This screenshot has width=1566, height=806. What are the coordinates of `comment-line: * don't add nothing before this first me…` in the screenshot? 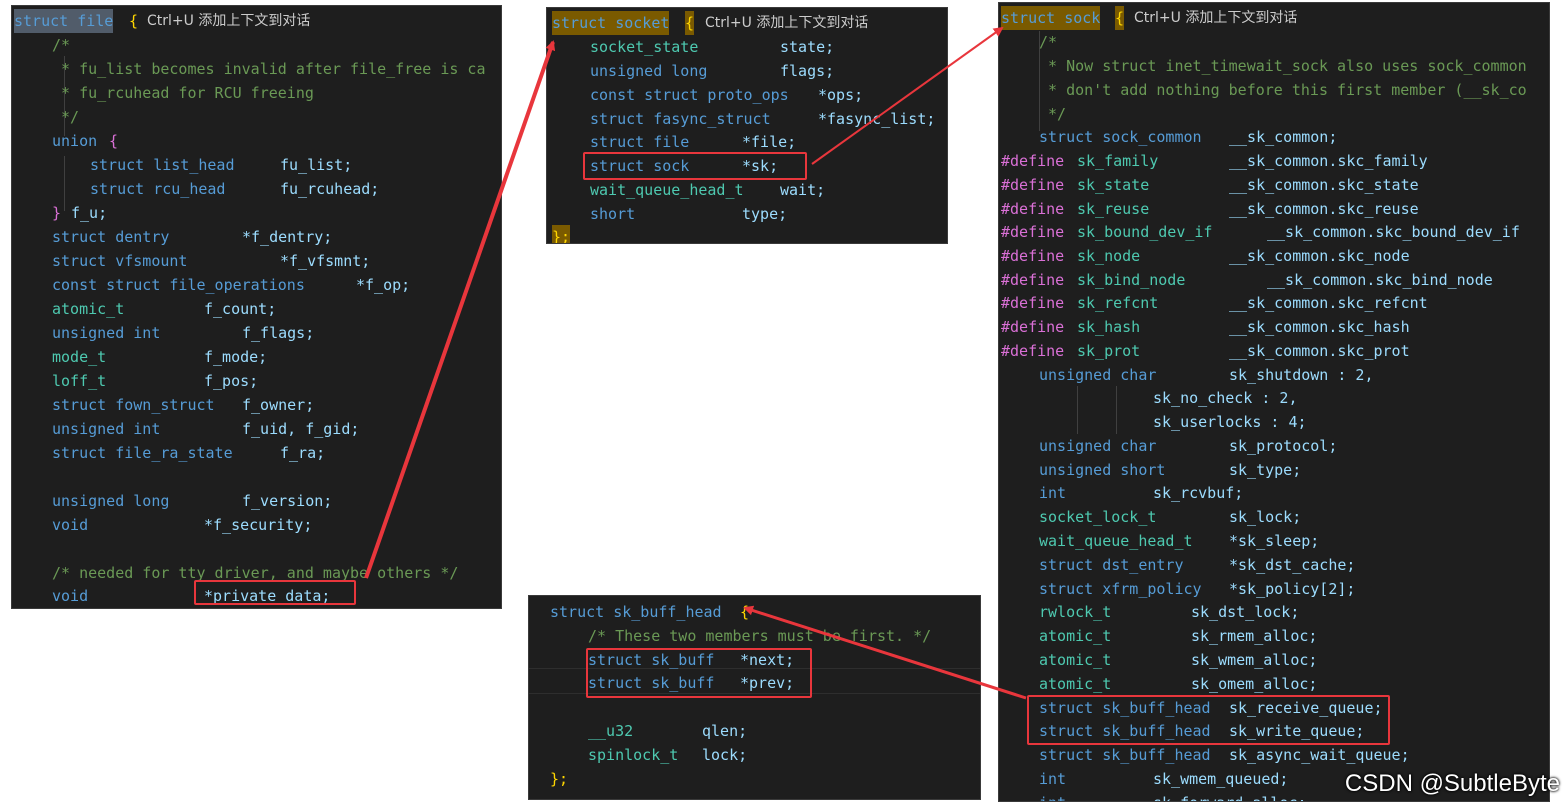 It's located at (1283, 90).